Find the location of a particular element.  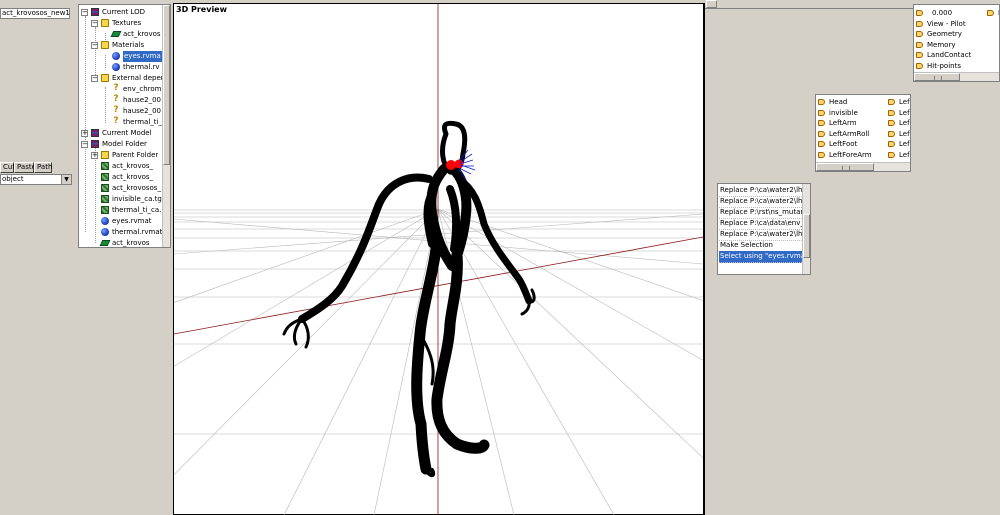

tree-label: Model Folder is located at coordinates (124, 144).